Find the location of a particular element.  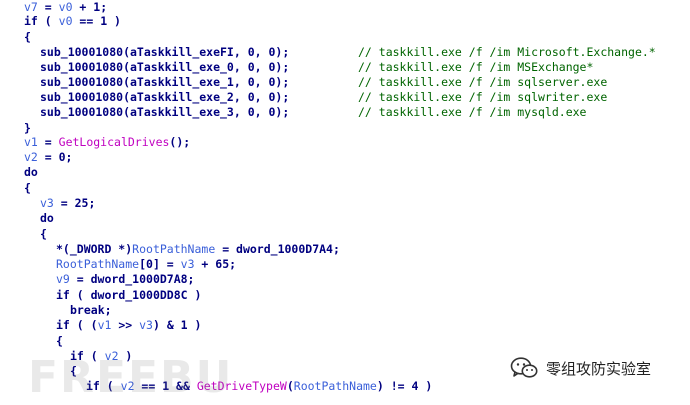

code-token: ) & 1 ) is located at coordinates (177, 325).